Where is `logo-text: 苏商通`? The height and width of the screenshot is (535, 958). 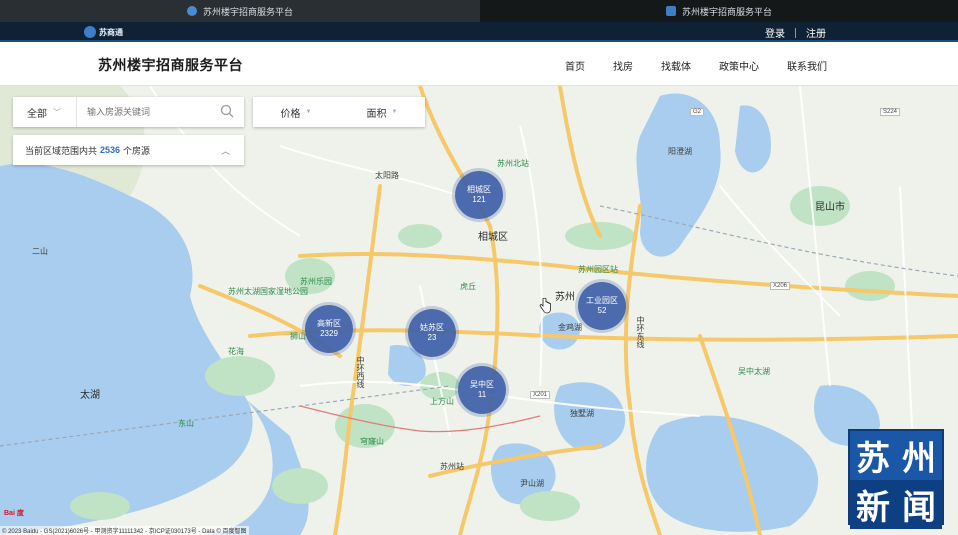 logo-text: 苏商通 is located at coordinates (111, 32).